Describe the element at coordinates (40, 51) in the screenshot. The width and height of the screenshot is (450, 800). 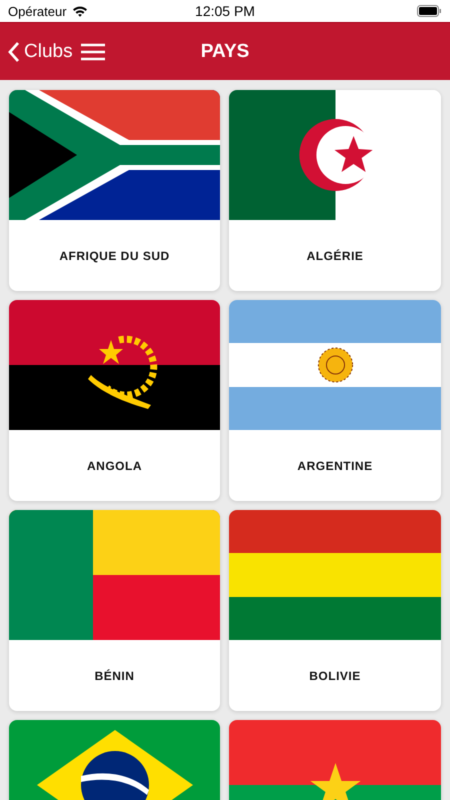
I see `back-button: Clubs` at that location.